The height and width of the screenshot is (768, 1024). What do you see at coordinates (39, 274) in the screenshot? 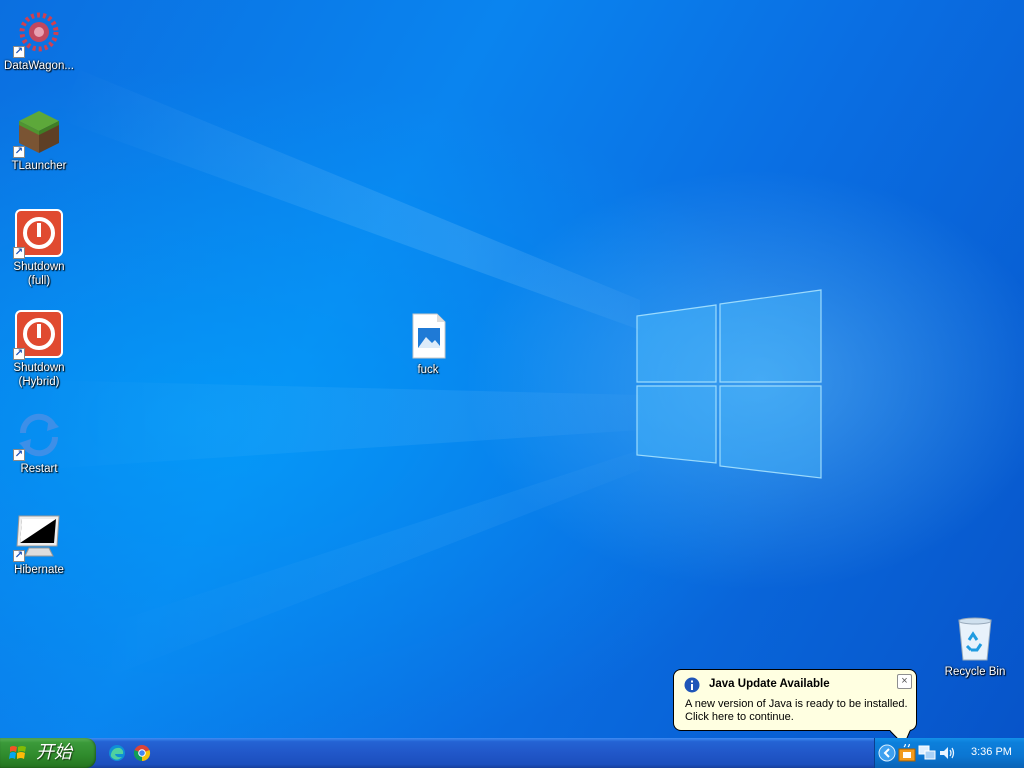
I see `desktop-icon-label: Shutdown (full)` at bounding box center [39, 274].